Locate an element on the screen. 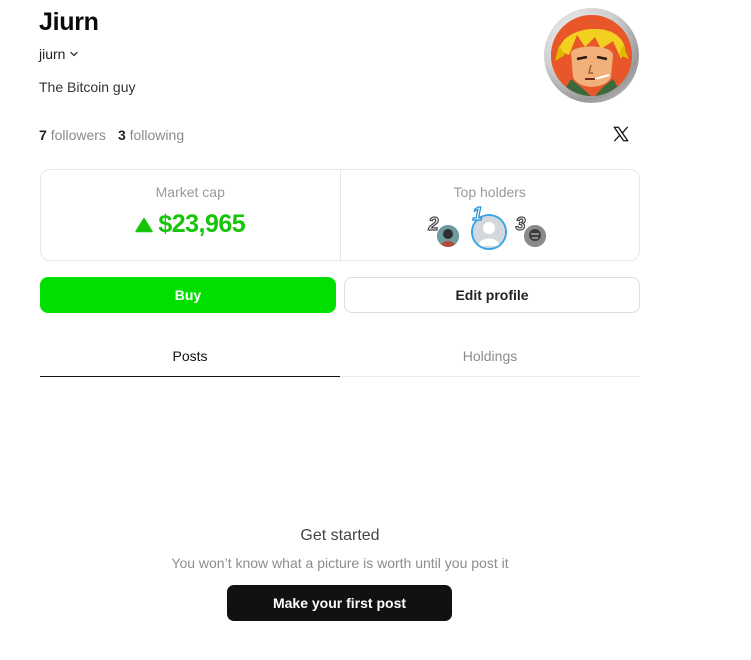 The image size is (751, 660). profile-avatar is located at coordinates (591, 55).